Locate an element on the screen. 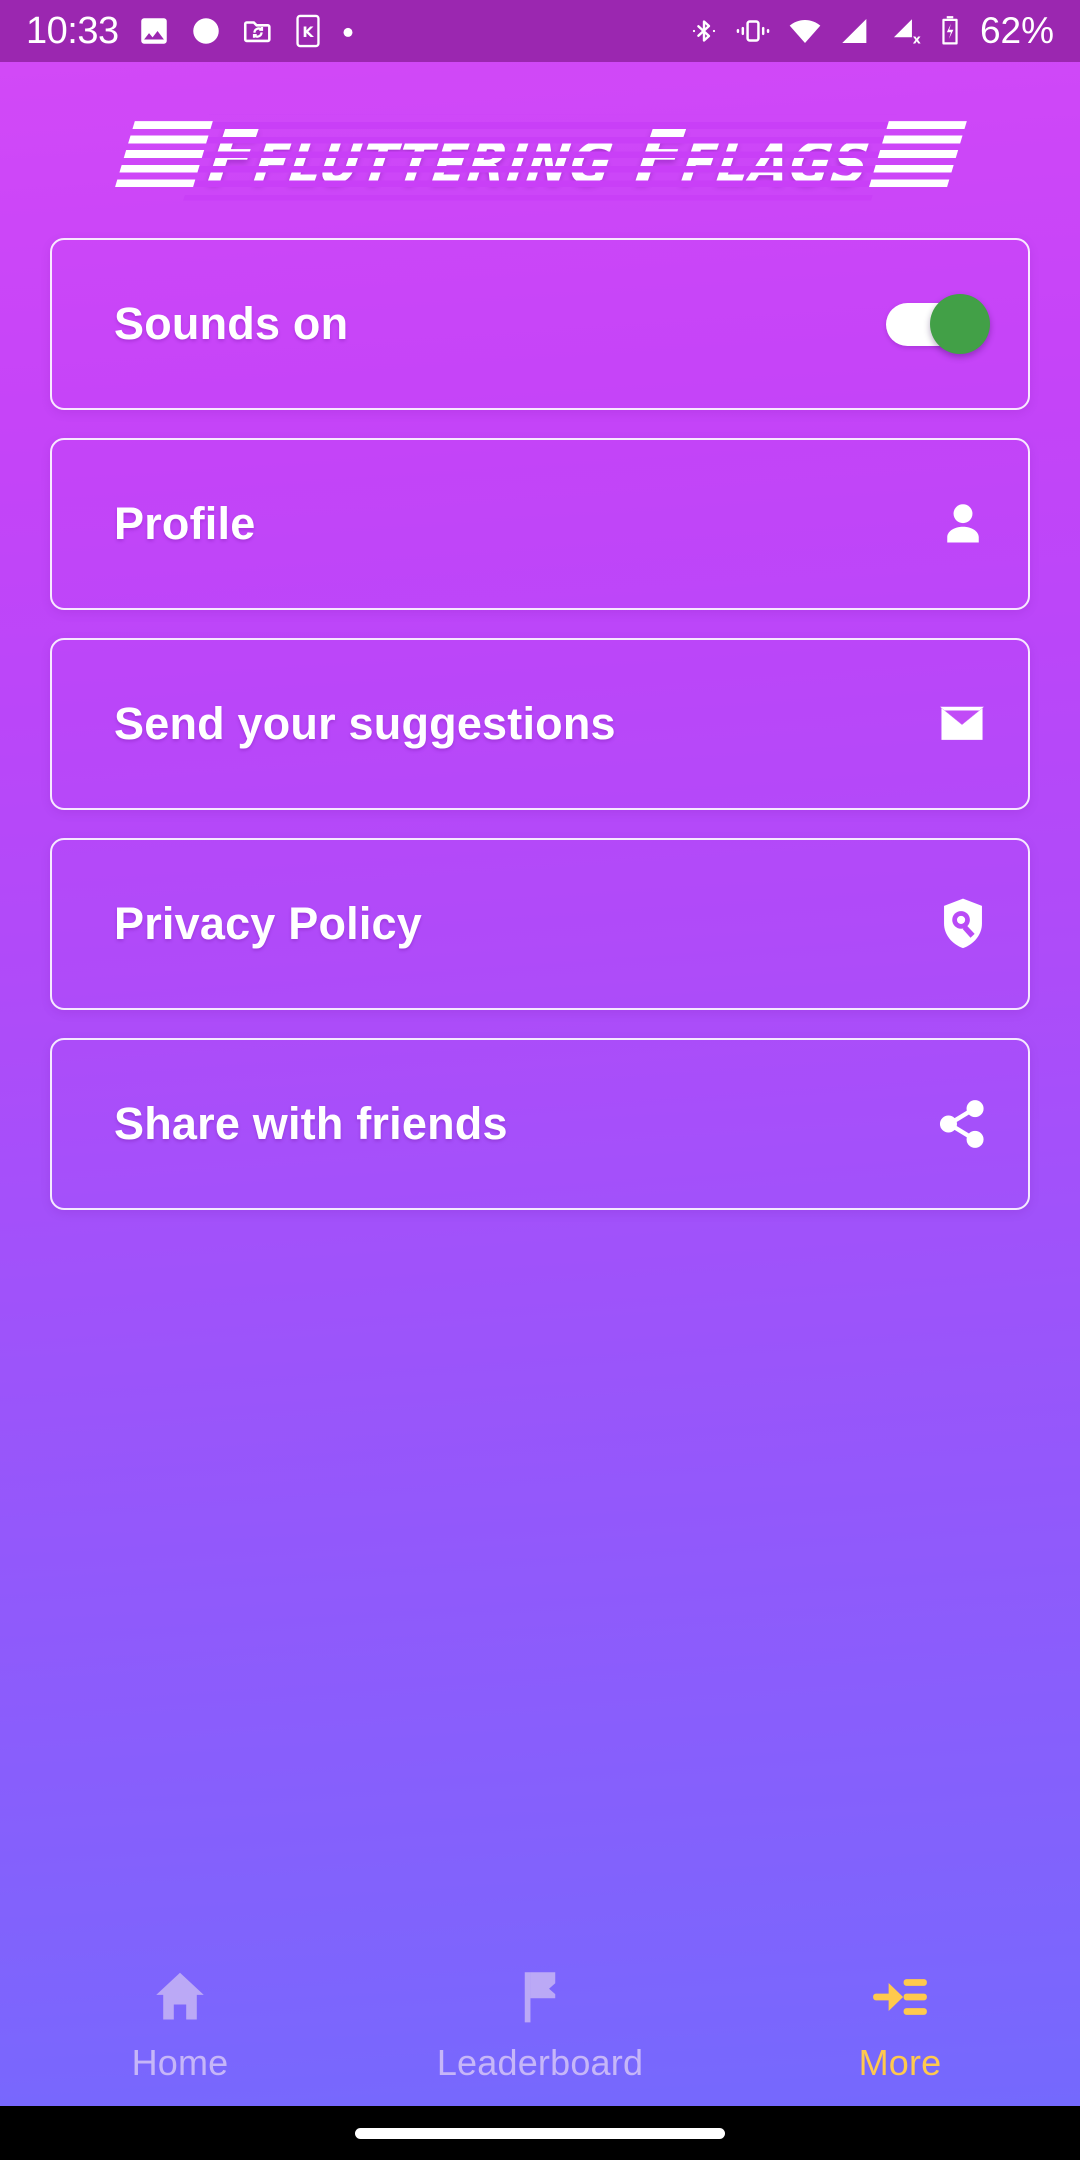  bluetooth-icon is located at coordinates (704, 31).